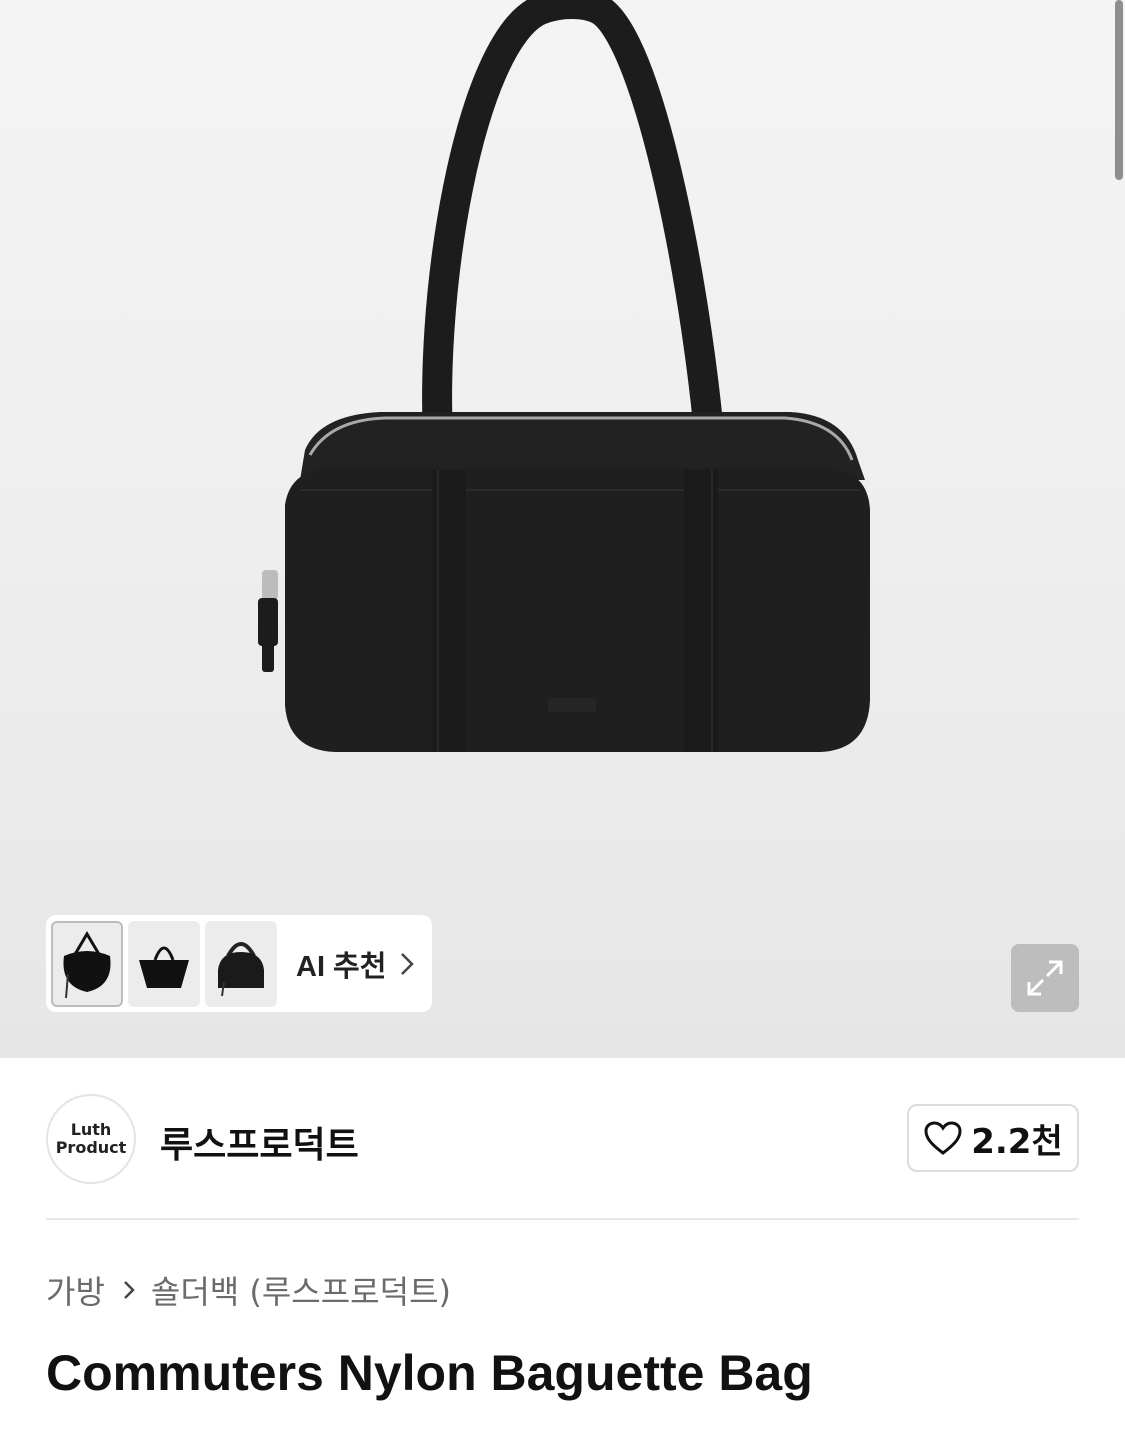 The width and height of the screenshot is (1125, 1434). I want to click on breadcrumb: 가방 숄더백 (루스프로덕트), so click(248, 1290).